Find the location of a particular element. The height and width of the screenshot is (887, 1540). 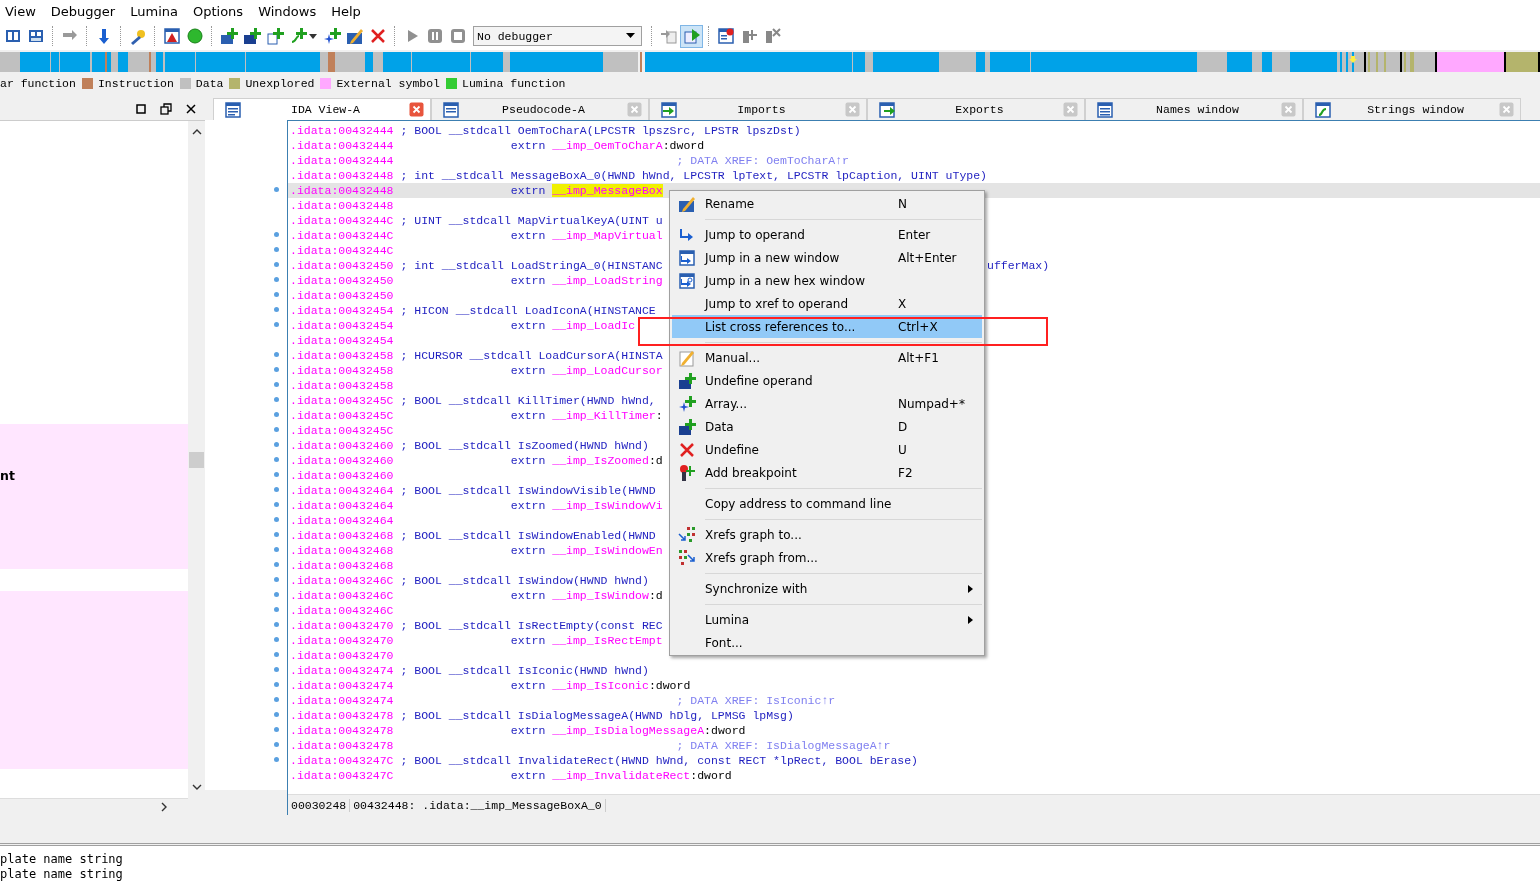

menu-item: Options is located at coordinates (218, 11).